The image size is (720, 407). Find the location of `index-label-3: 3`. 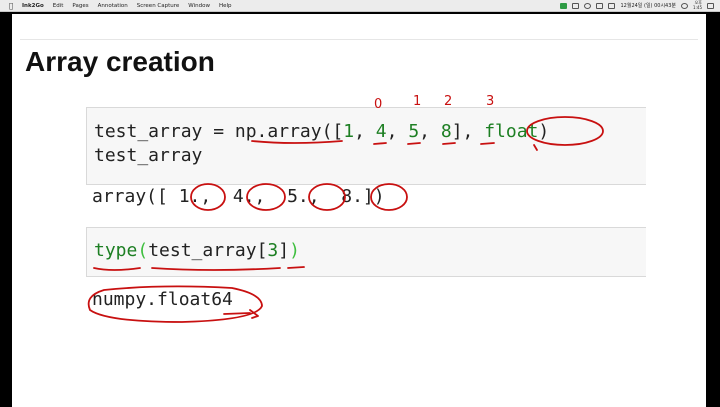

index-label-3: 3 is located at coordinates (490, 101).